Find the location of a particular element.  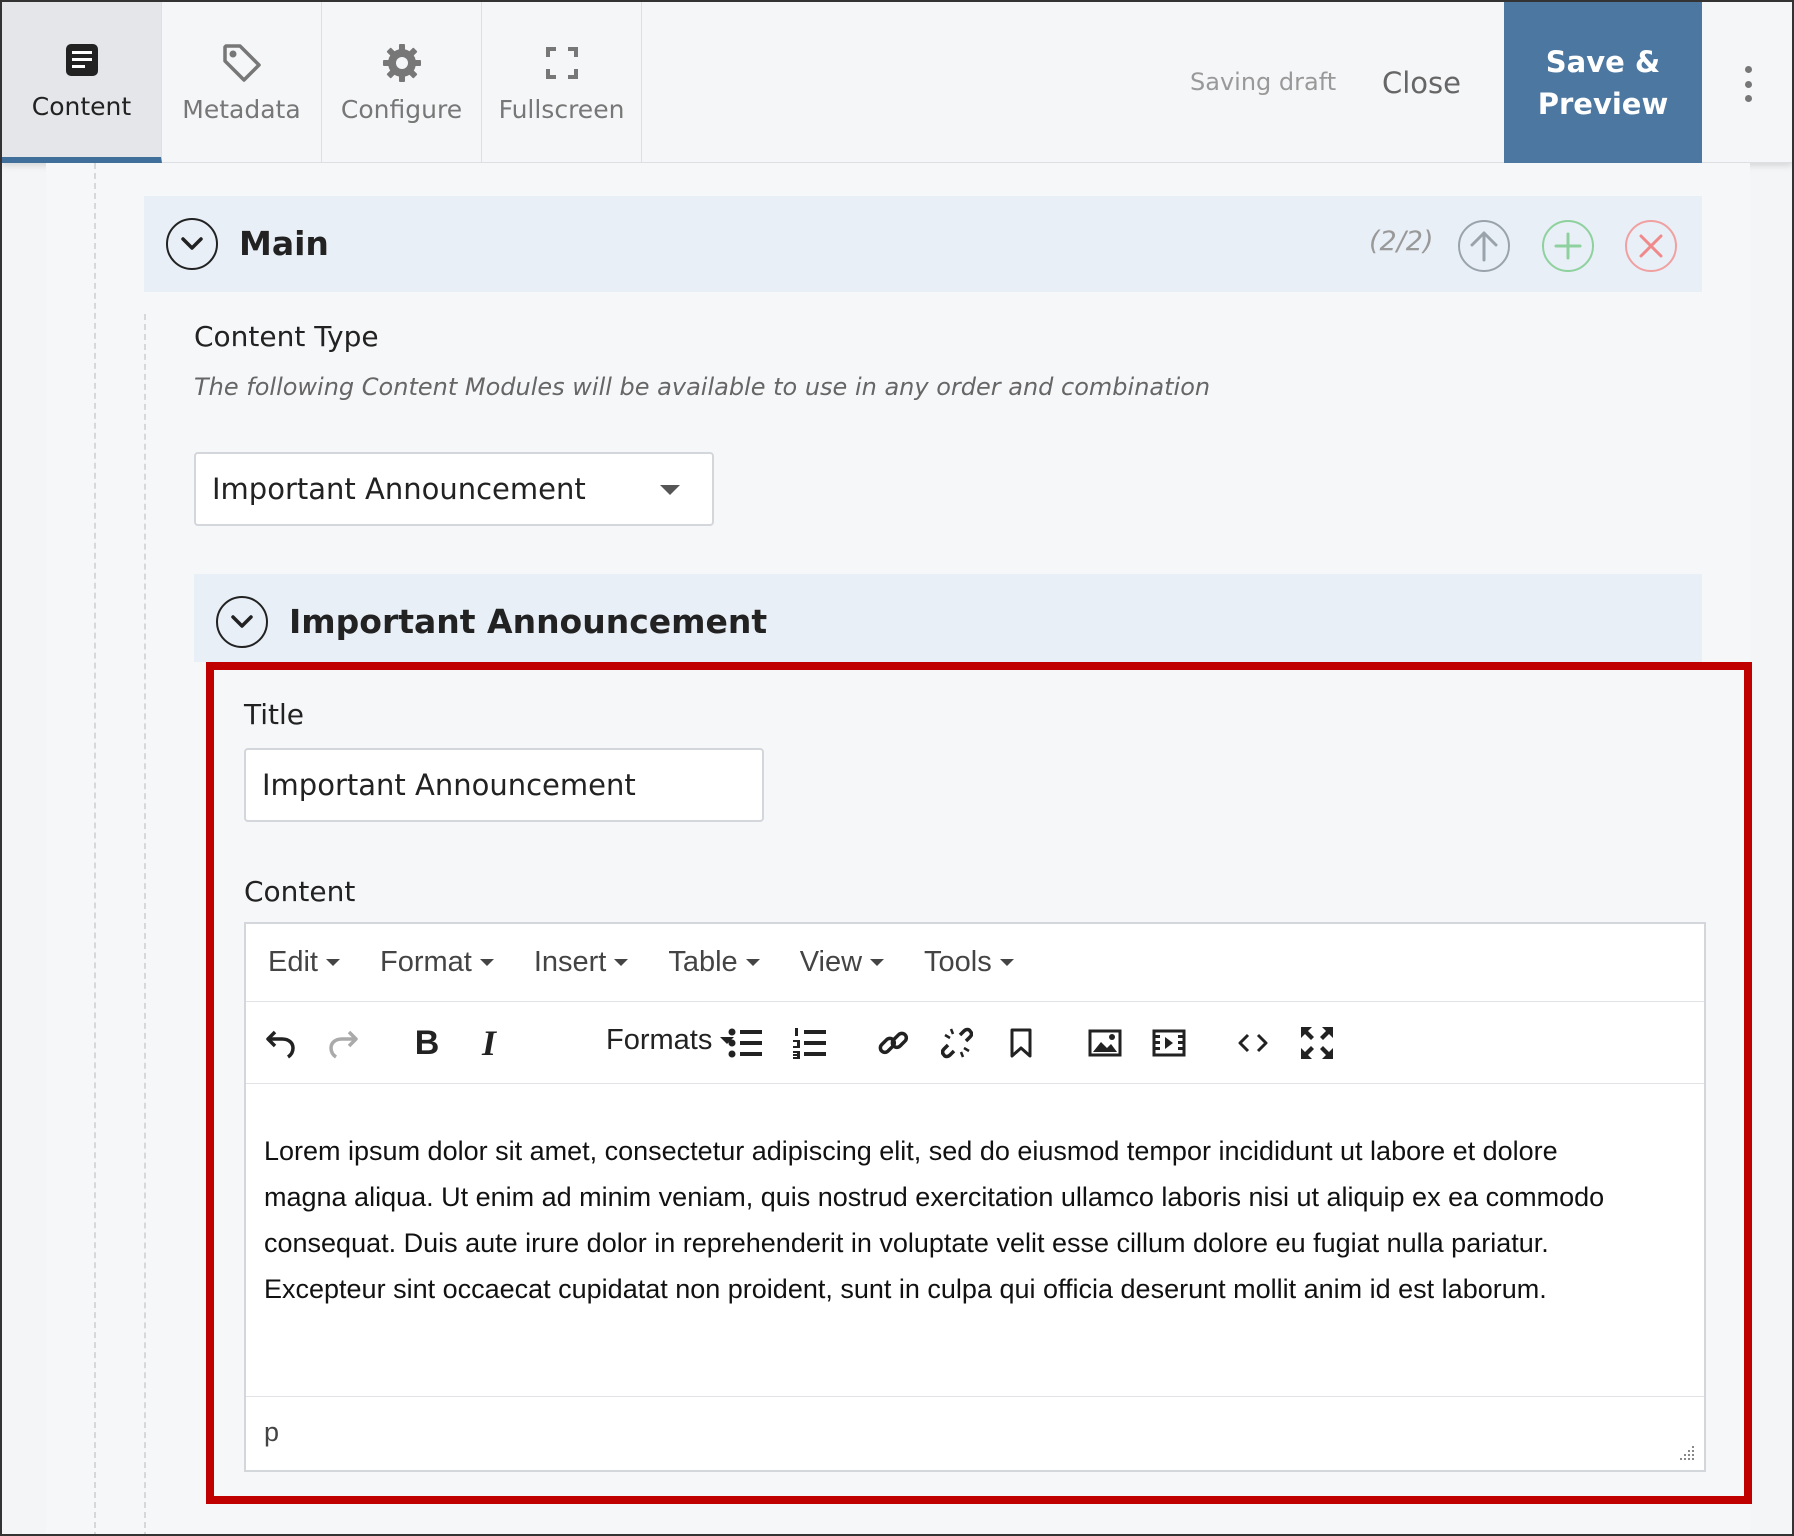

formats-dropdown: Formats is located at coordinates (670, 1040).